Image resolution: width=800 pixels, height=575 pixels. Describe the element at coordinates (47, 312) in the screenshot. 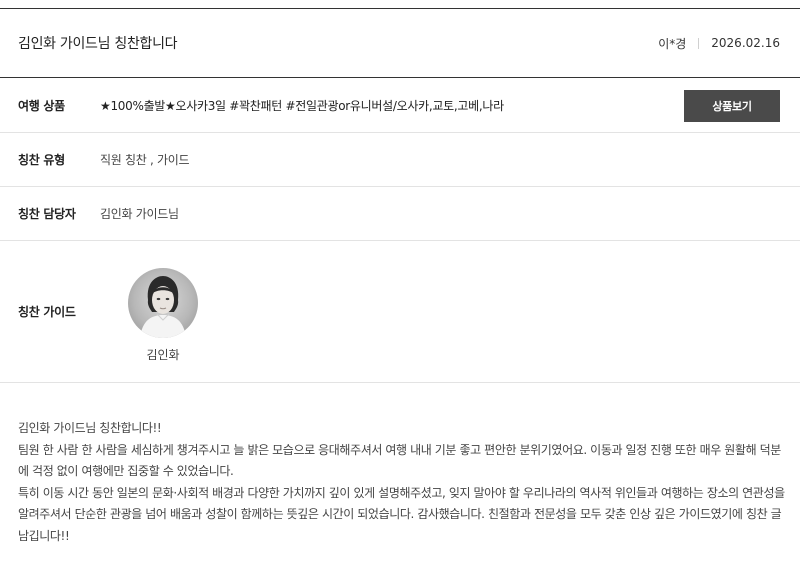

I see `praise-guide-label: 칭찬 가이드` at that location.